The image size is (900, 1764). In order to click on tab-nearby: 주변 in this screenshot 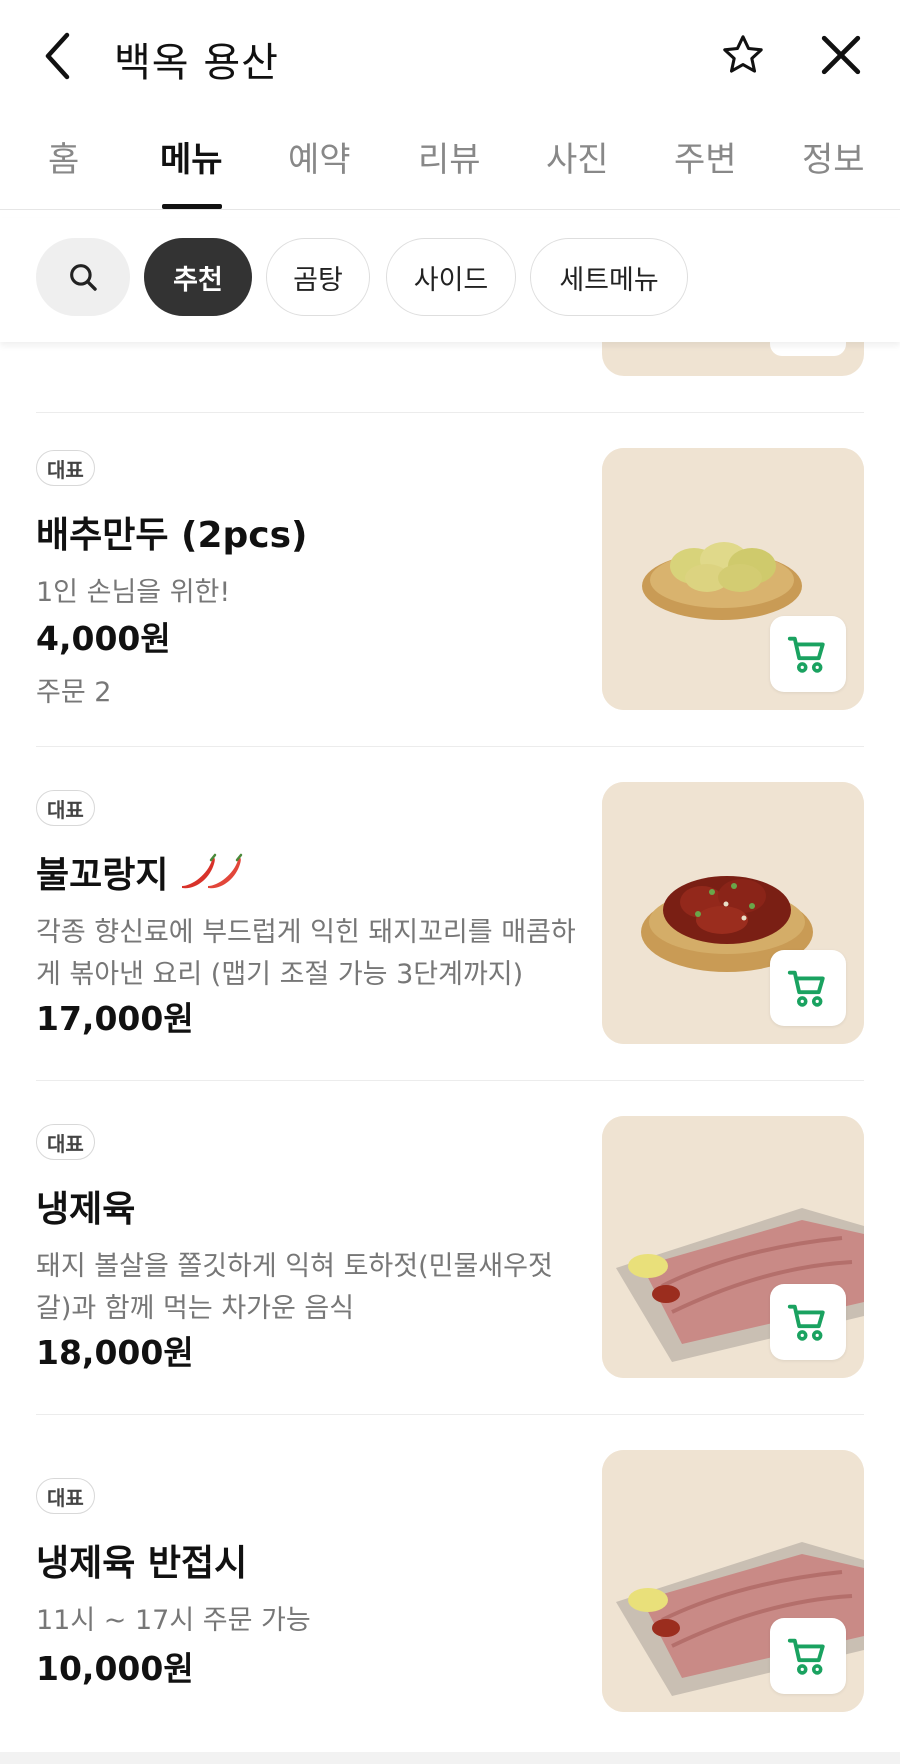, I will do `click(705, 156)`.